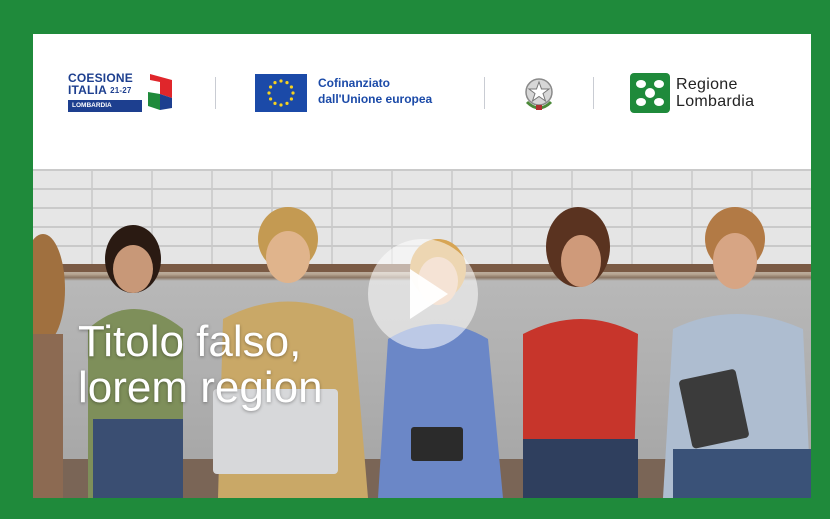 This screenshot has height=519, width=830. Describe the element at coordinates (354, 83) in the screenshot. I see `eu-text-line1: Cofinanziato` at that location.